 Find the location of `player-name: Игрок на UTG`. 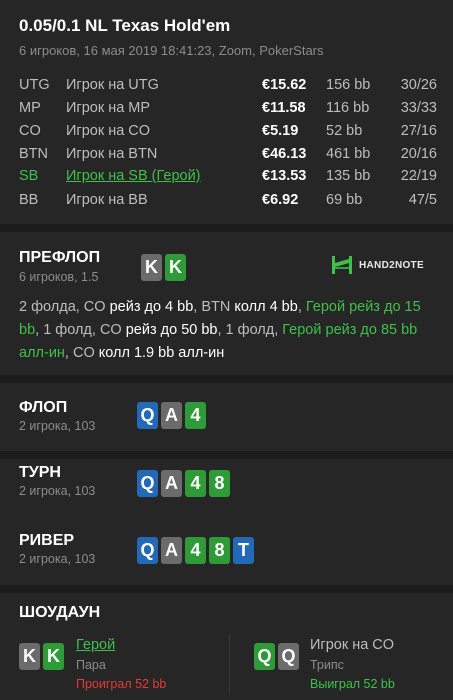

player-name: Игрок на UTG is located at coordinates (112, 85).